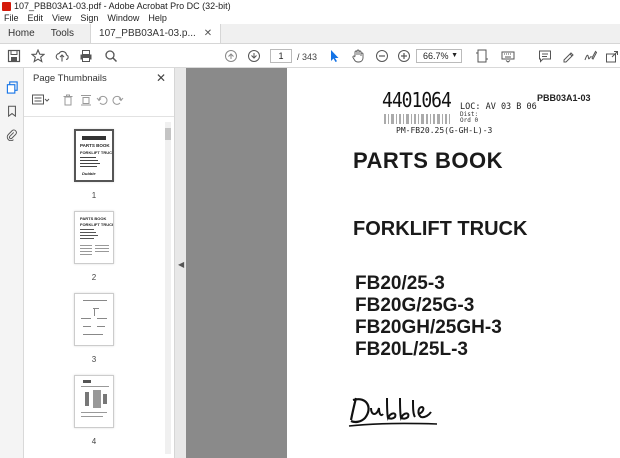 The image size is (620, 458). I want to click on panel-toolbar, so click(99, 101).